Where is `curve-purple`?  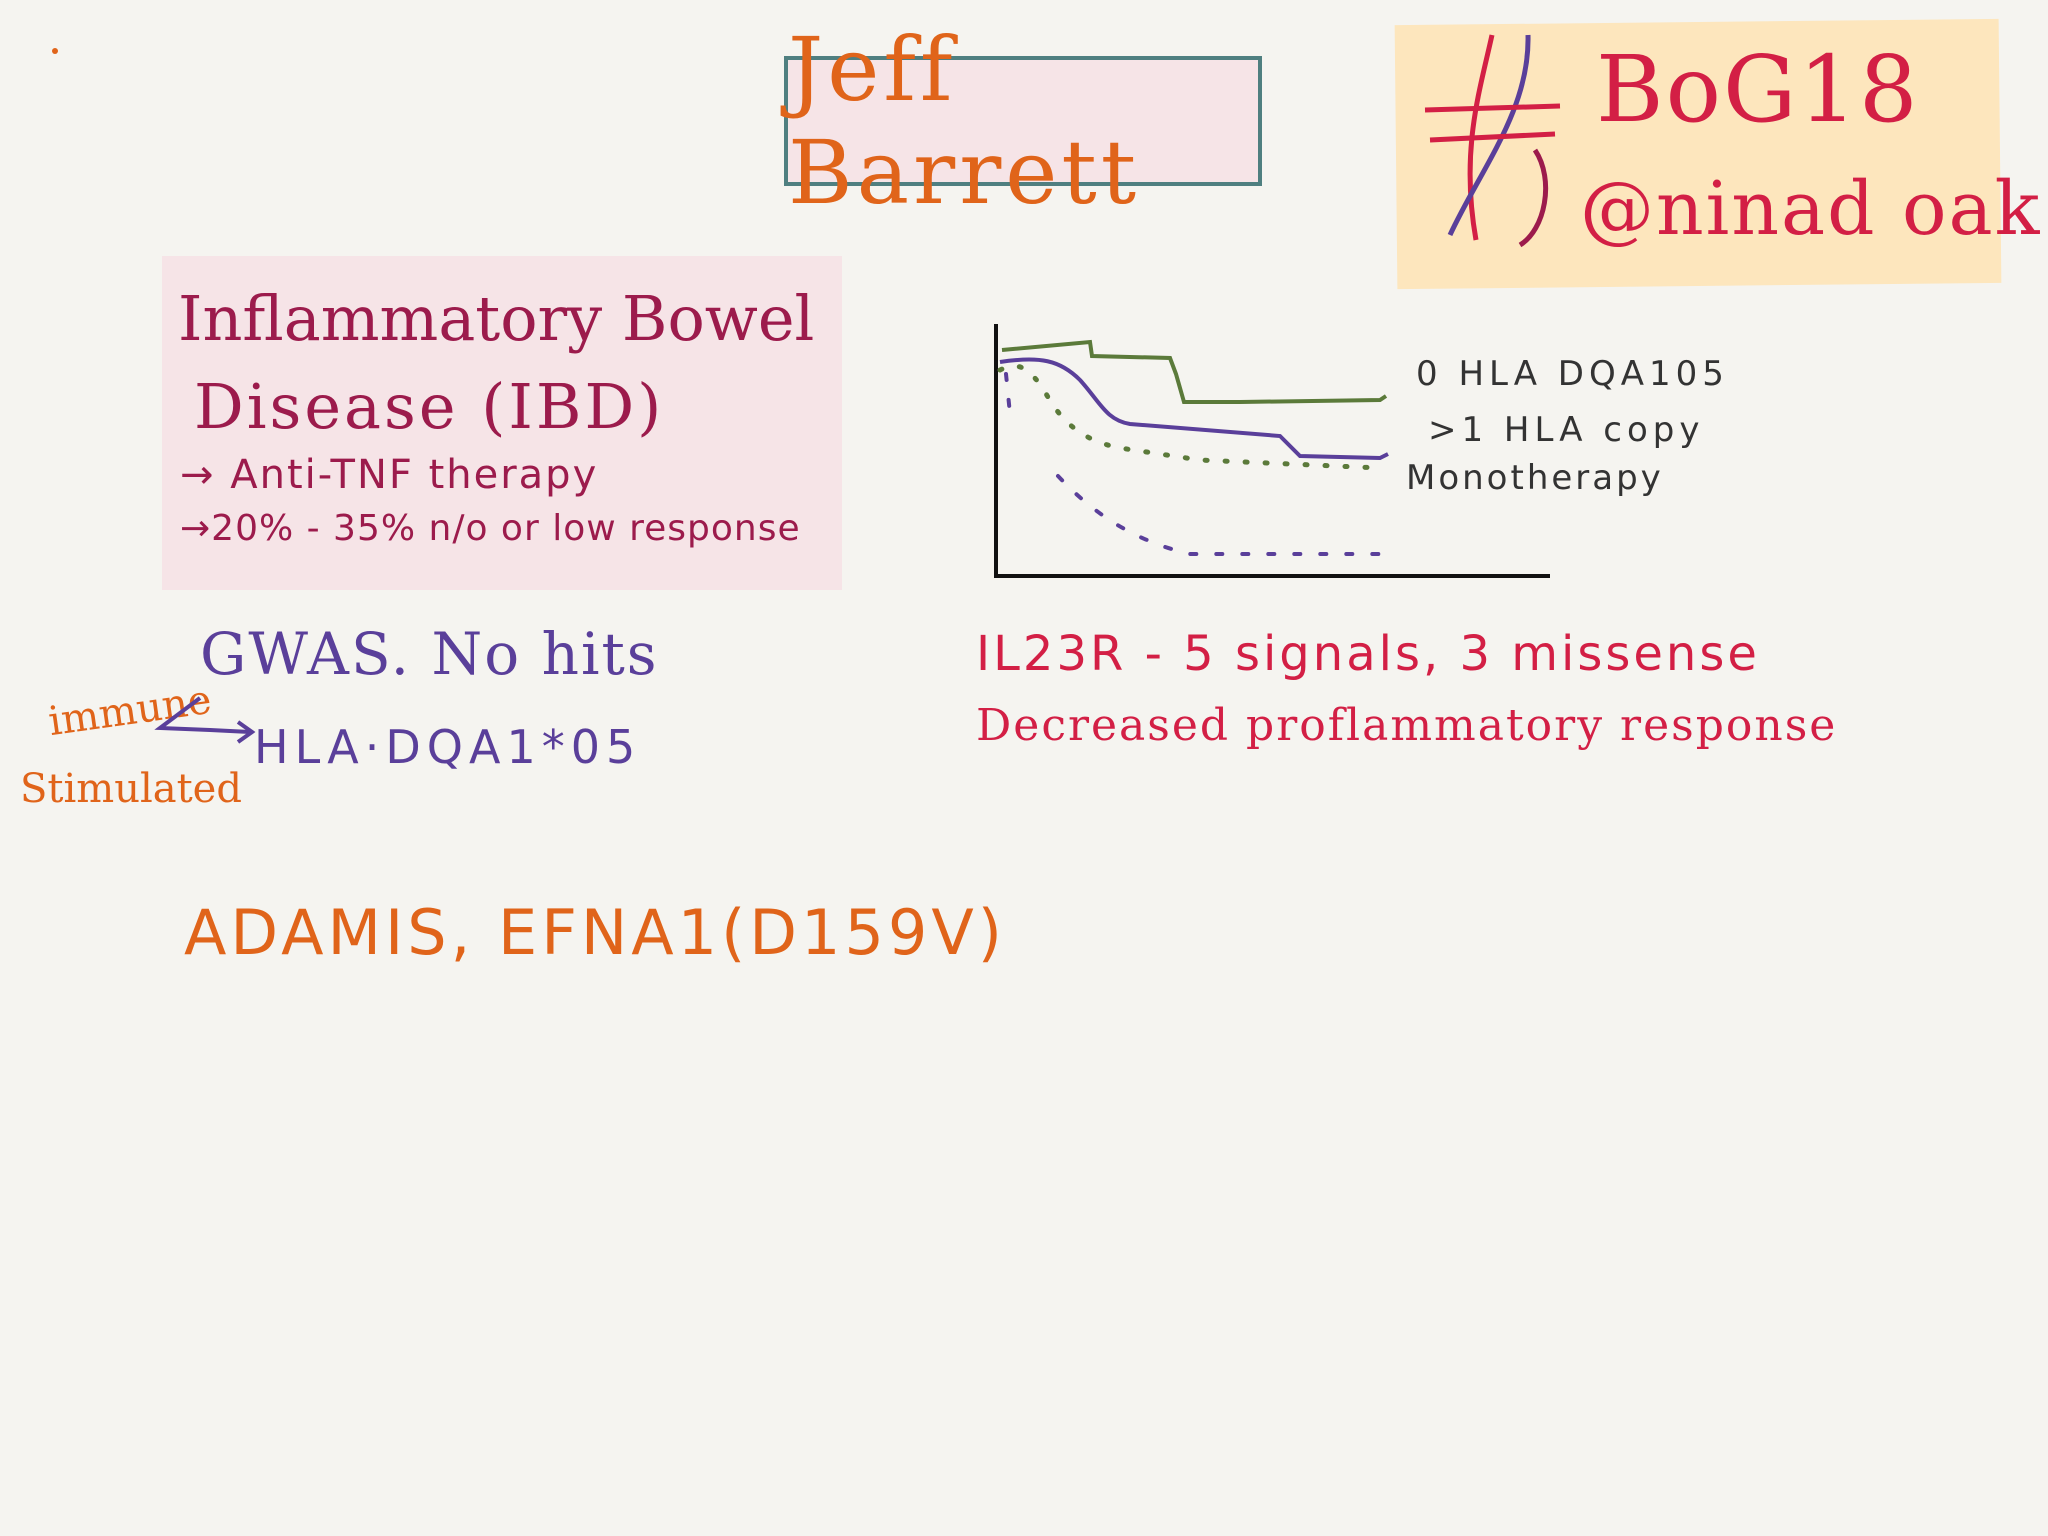 curve-purple is located at coordinates (1194, 409).